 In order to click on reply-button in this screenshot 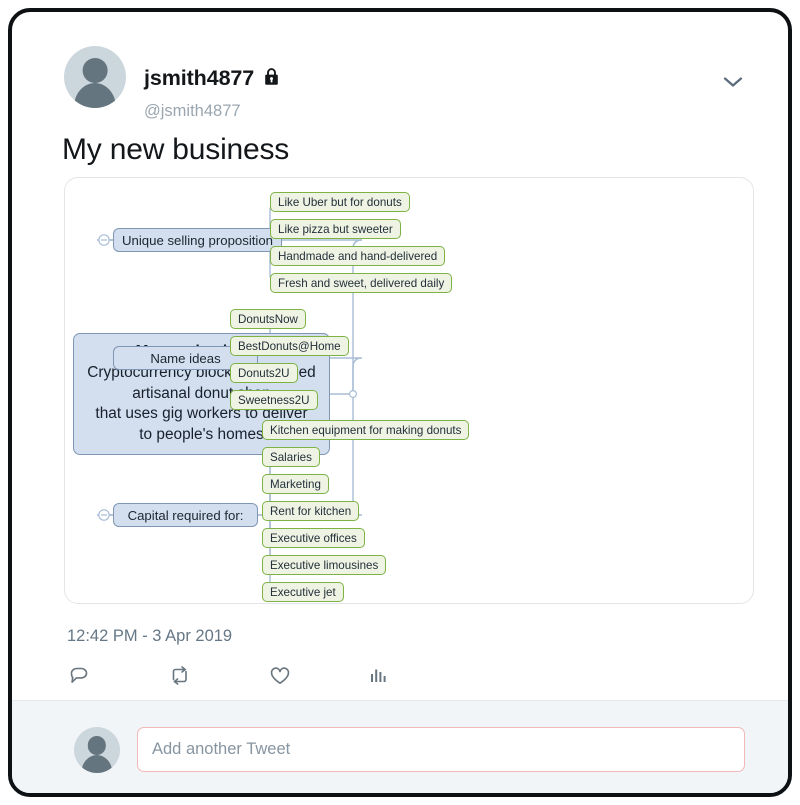, I will do `click(84, 678)`.